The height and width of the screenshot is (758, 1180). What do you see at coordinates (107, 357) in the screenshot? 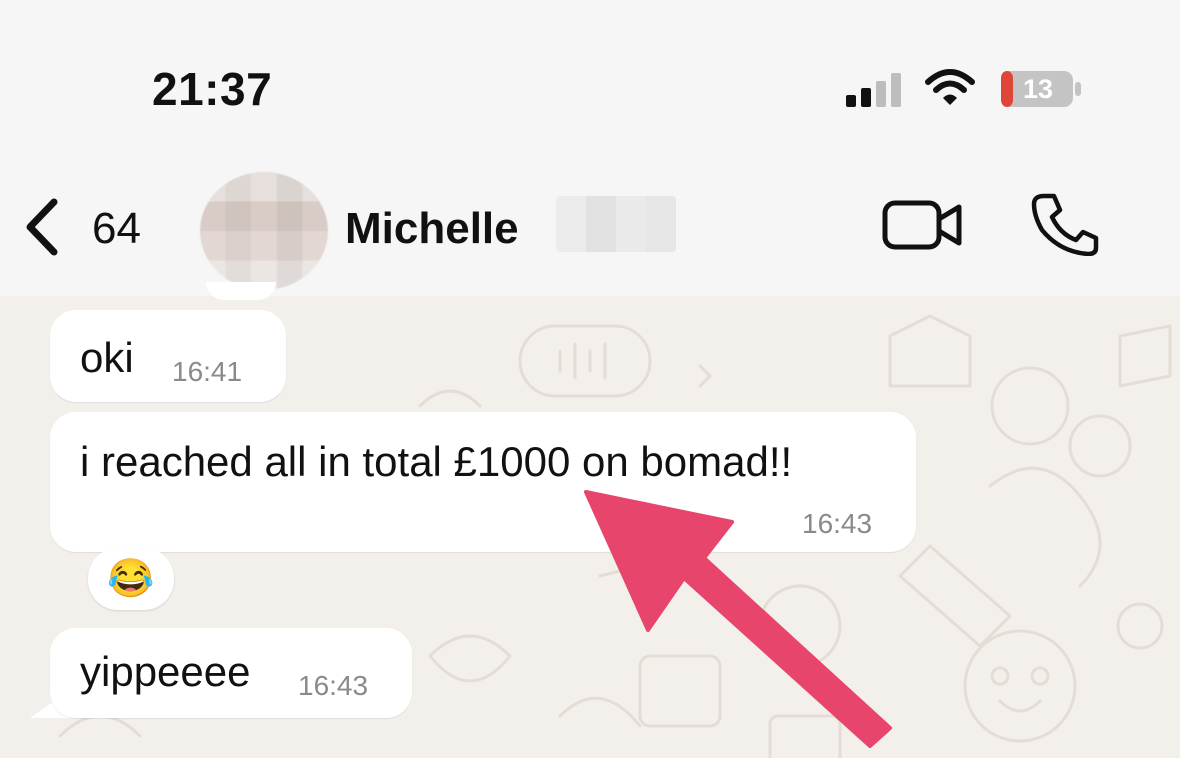
I see `message-text: oki` at bounding box center [107, 357].